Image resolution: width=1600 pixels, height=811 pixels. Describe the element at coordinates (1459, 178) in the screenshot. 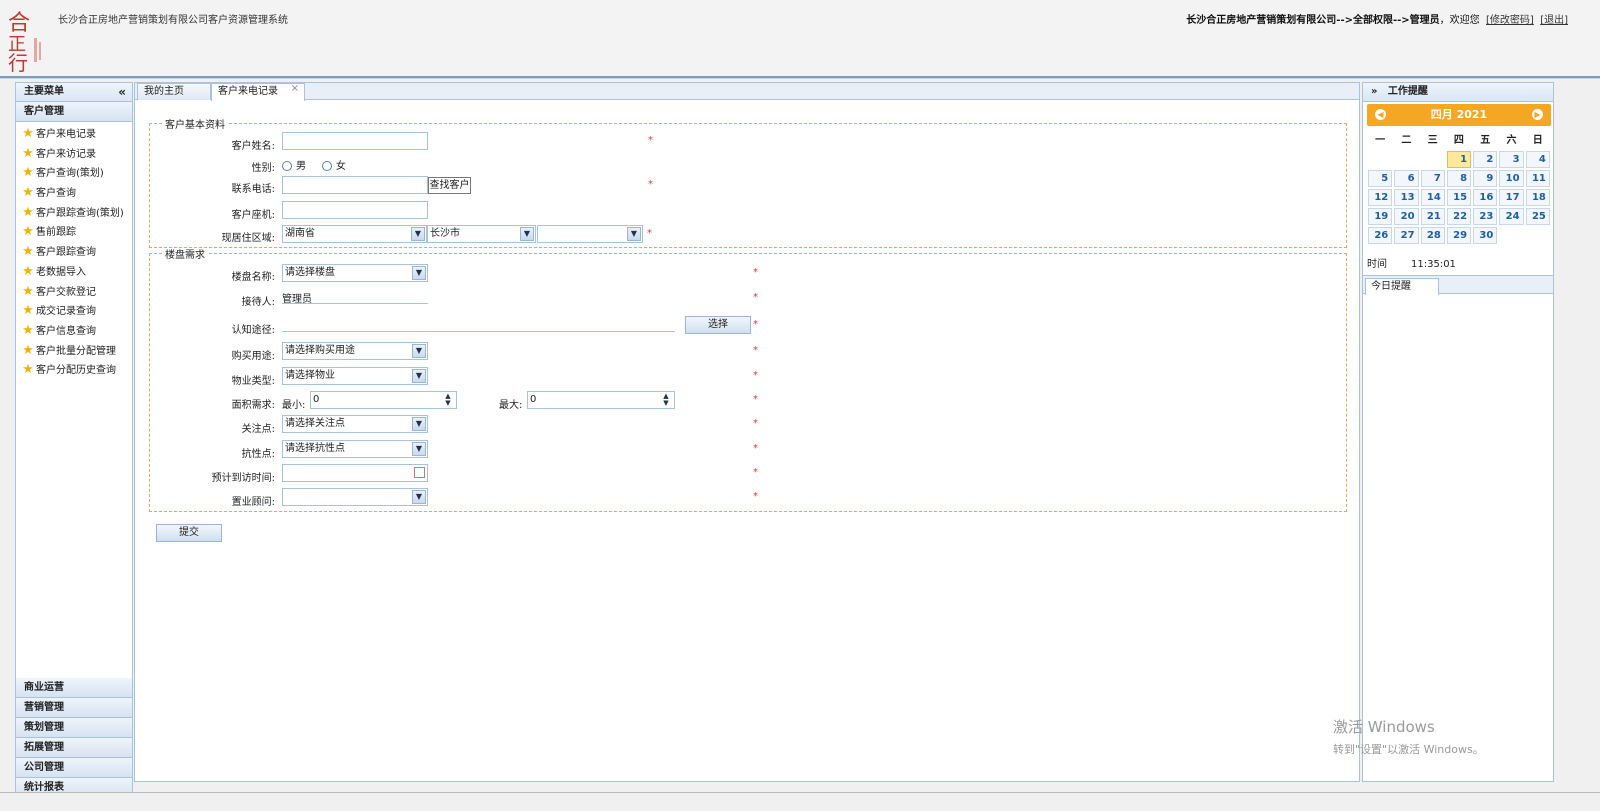

I see `calendar-day: 8` at that location.